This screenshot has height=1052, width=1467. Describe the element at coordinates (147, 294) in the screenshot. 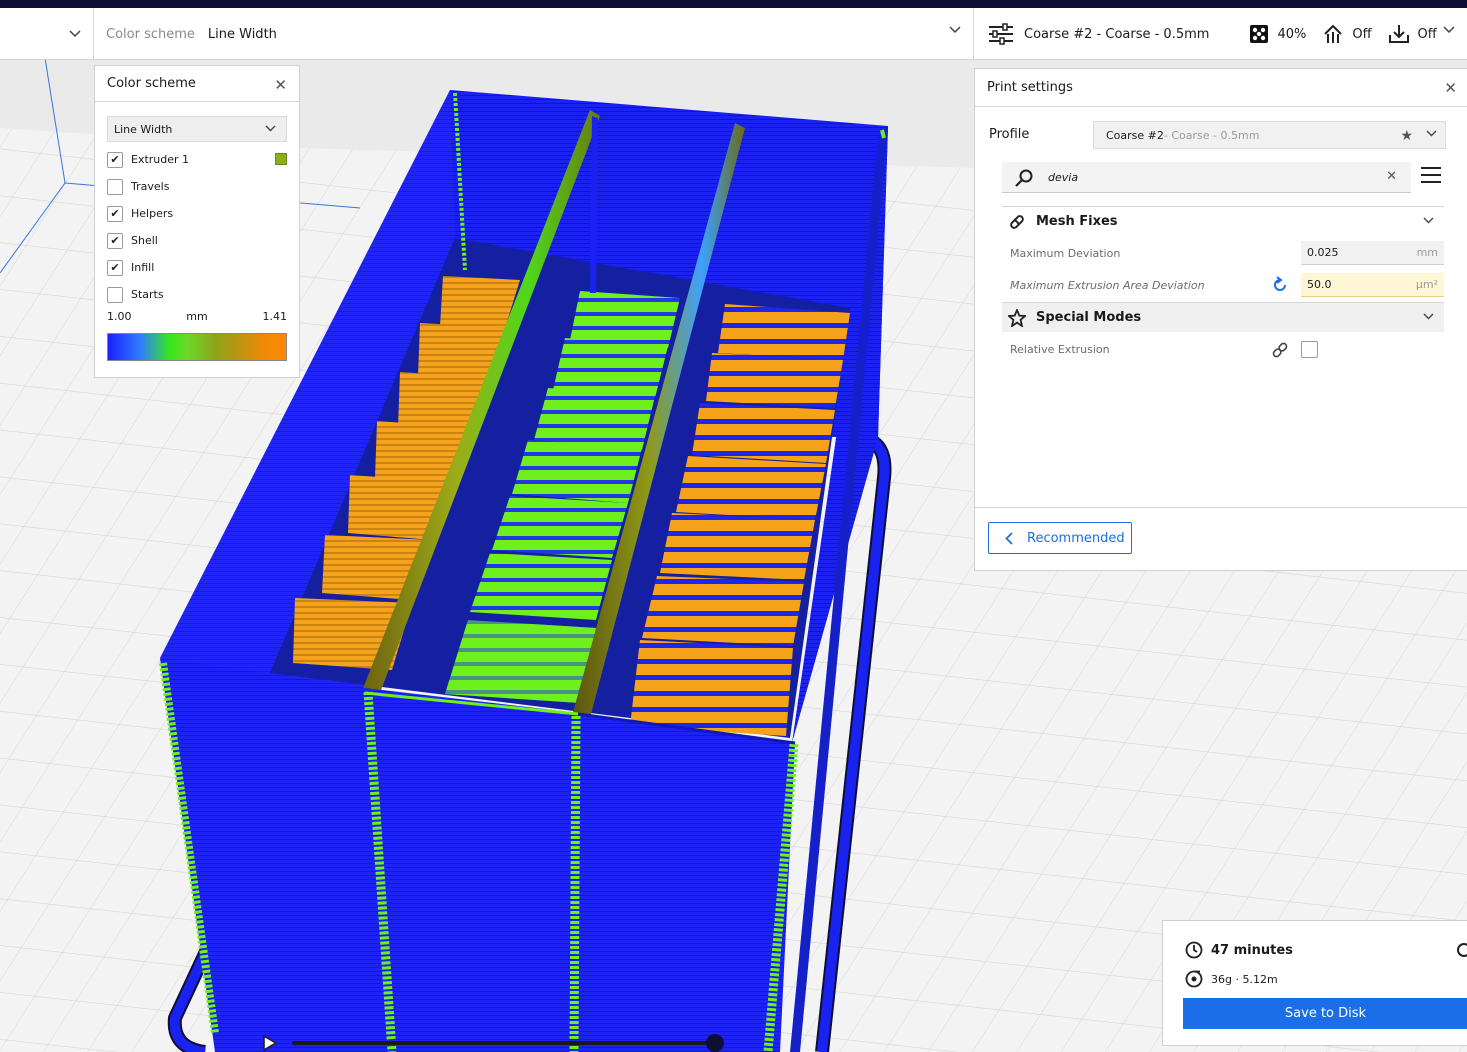

I see `option-label: Starts` at that location.